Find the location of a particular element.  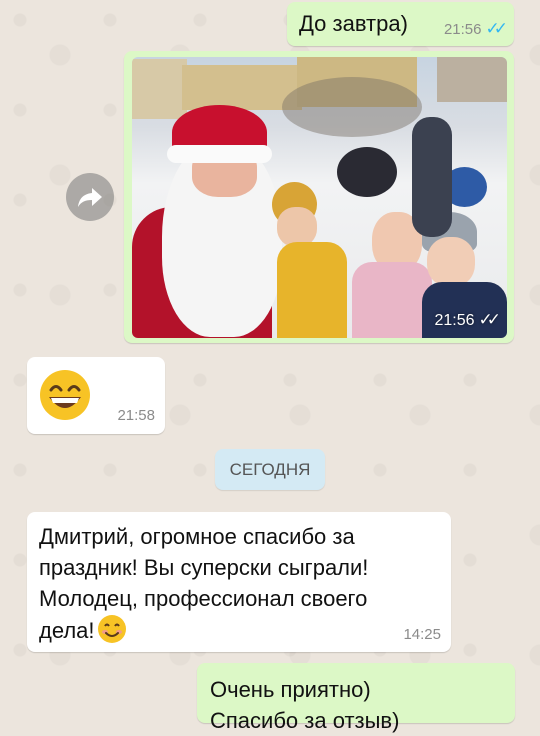

forward-icon is located at coordinates (90, 197).